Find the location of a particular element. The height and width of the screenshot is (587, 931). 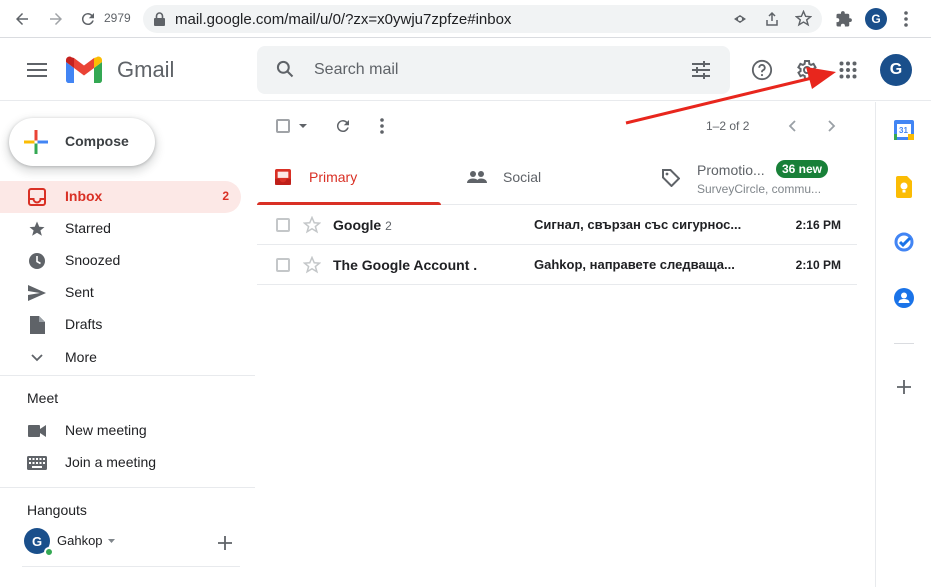

email-time: 2:16 PM is located at coordinates (818, 225).